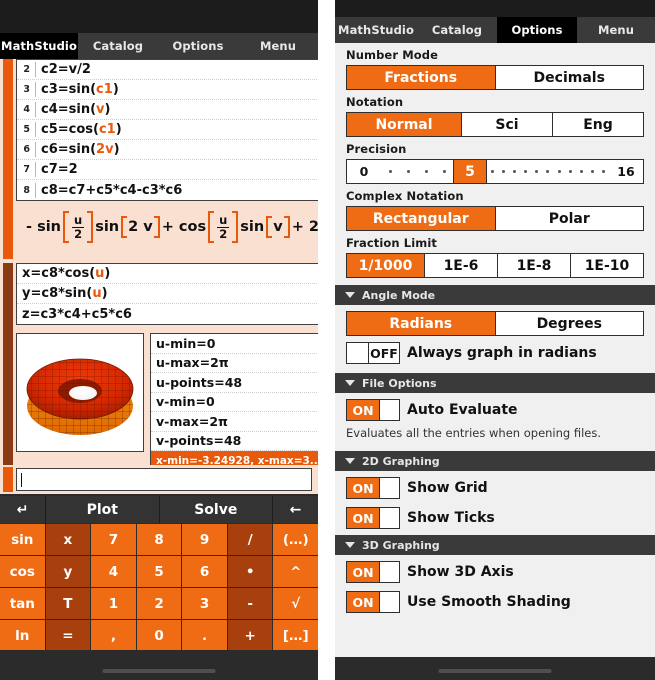 The height and width of the screenshot is (680, 655). What do you see at coordinates (159, 539) in the screenshot?
I see `key-8: 8` at bounding box center [159, 539].